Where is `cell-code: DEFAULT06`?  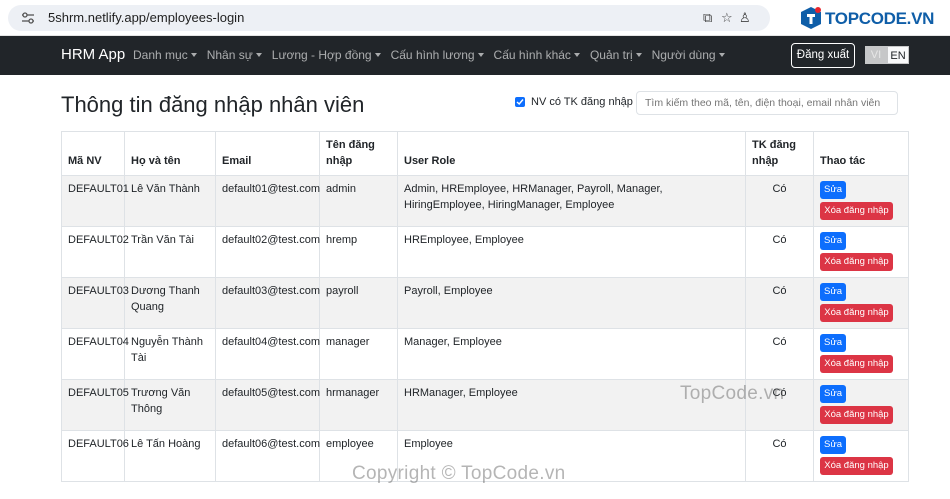
cell-code: DEFAULT06 is located at coordinates (95, 456).